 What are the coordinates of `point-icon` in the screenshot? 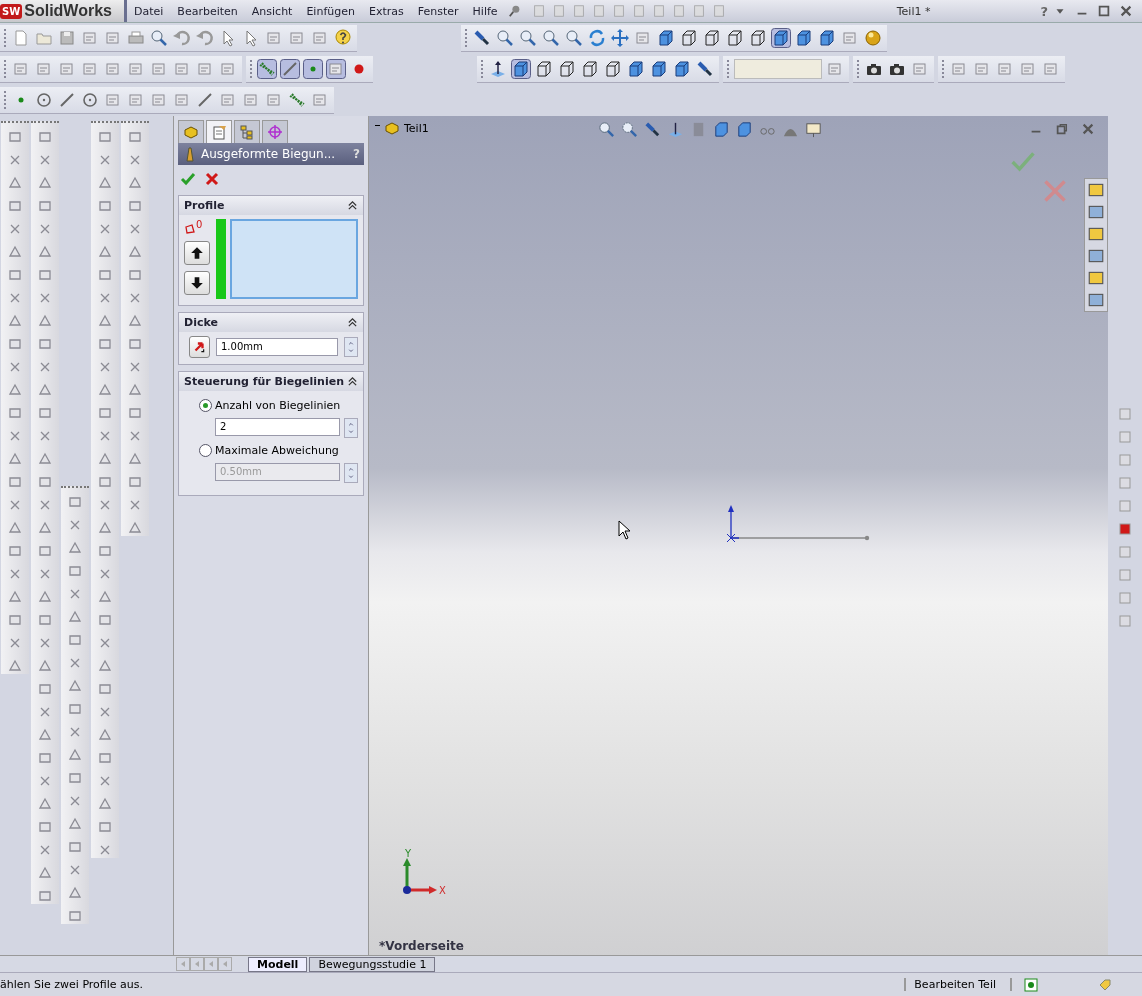 It's located at (313, 69).